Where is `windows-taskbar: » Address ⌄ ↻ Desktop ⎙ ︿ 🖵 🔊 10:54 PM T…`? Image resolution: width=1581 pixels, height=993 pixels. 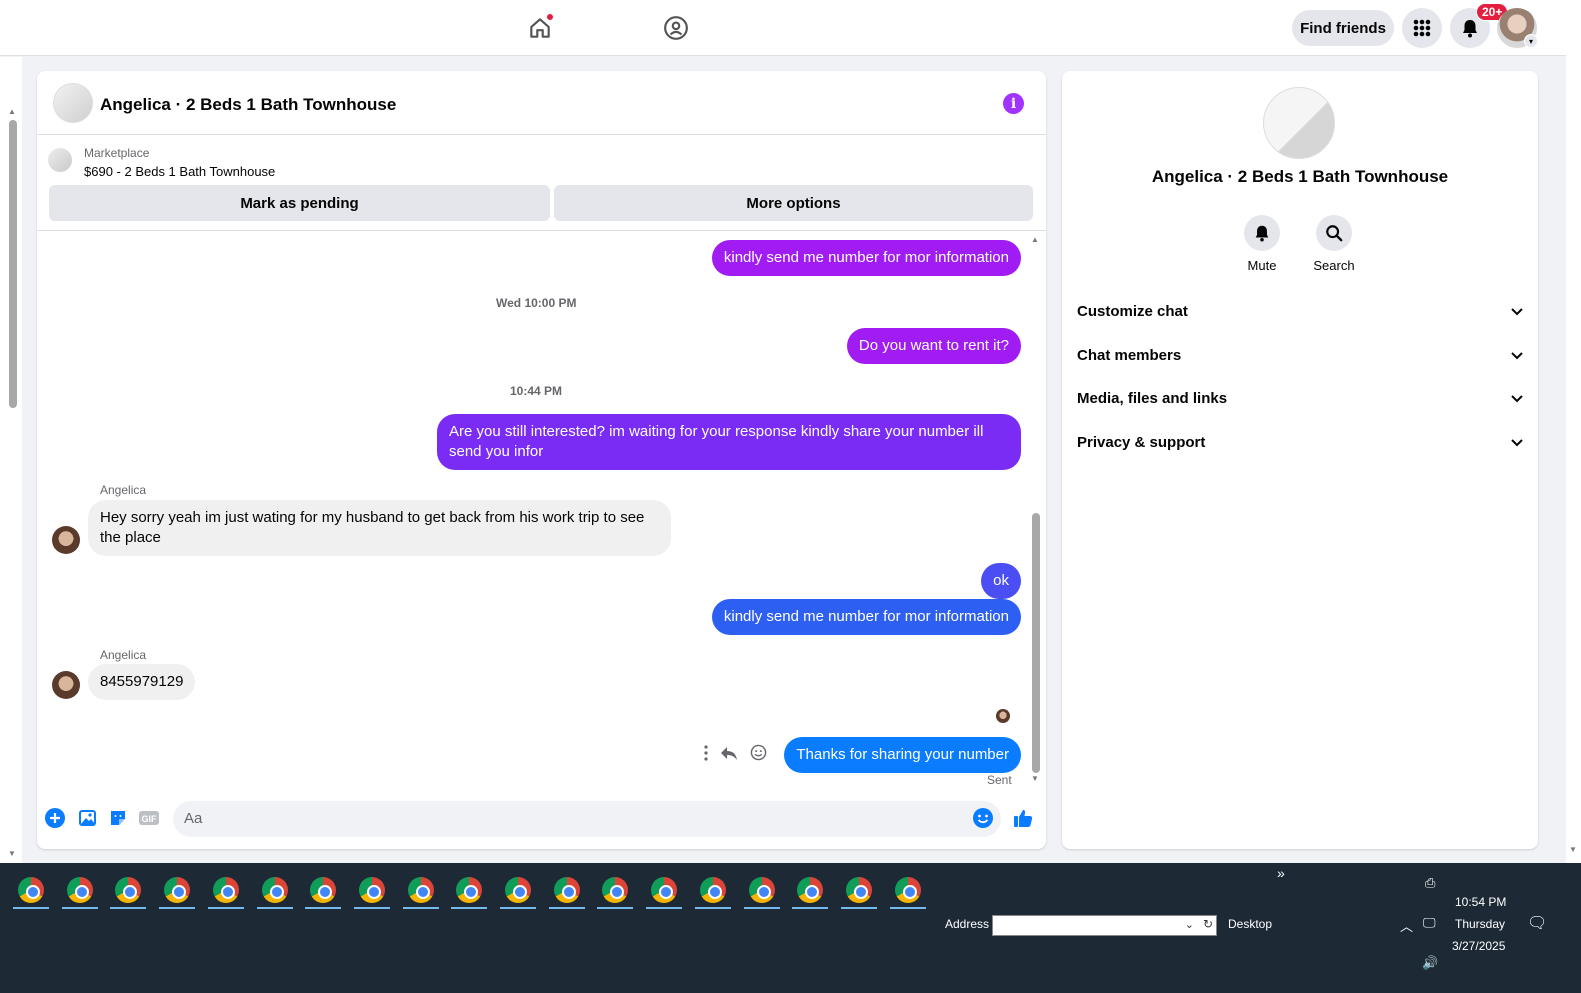
windows-taskbar: » Address ⌄ ↻ Desktop ⎙ ︿ 🖵 🔊 10:54 PM T… is located at coordinates (790, 928).